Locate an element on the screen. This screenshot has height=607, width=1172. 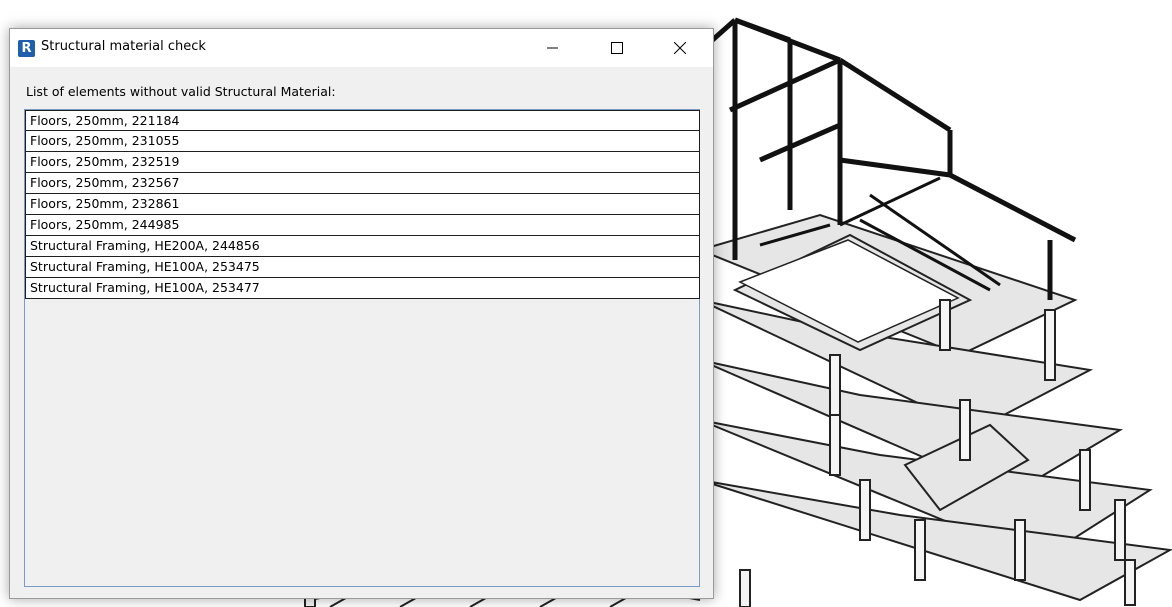
close-icon is located at coordinates (680, 48).